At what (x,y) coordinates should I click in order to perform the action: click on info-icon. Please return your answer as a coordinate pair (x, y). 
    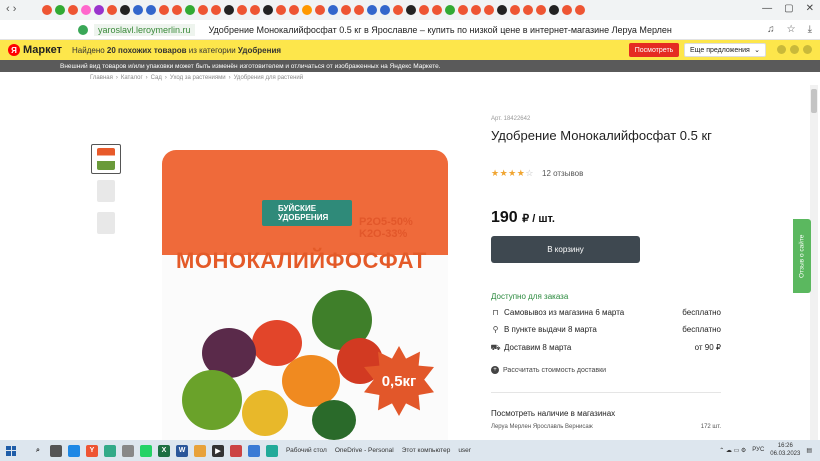
    Looking at the image, I should click on (781, 49).